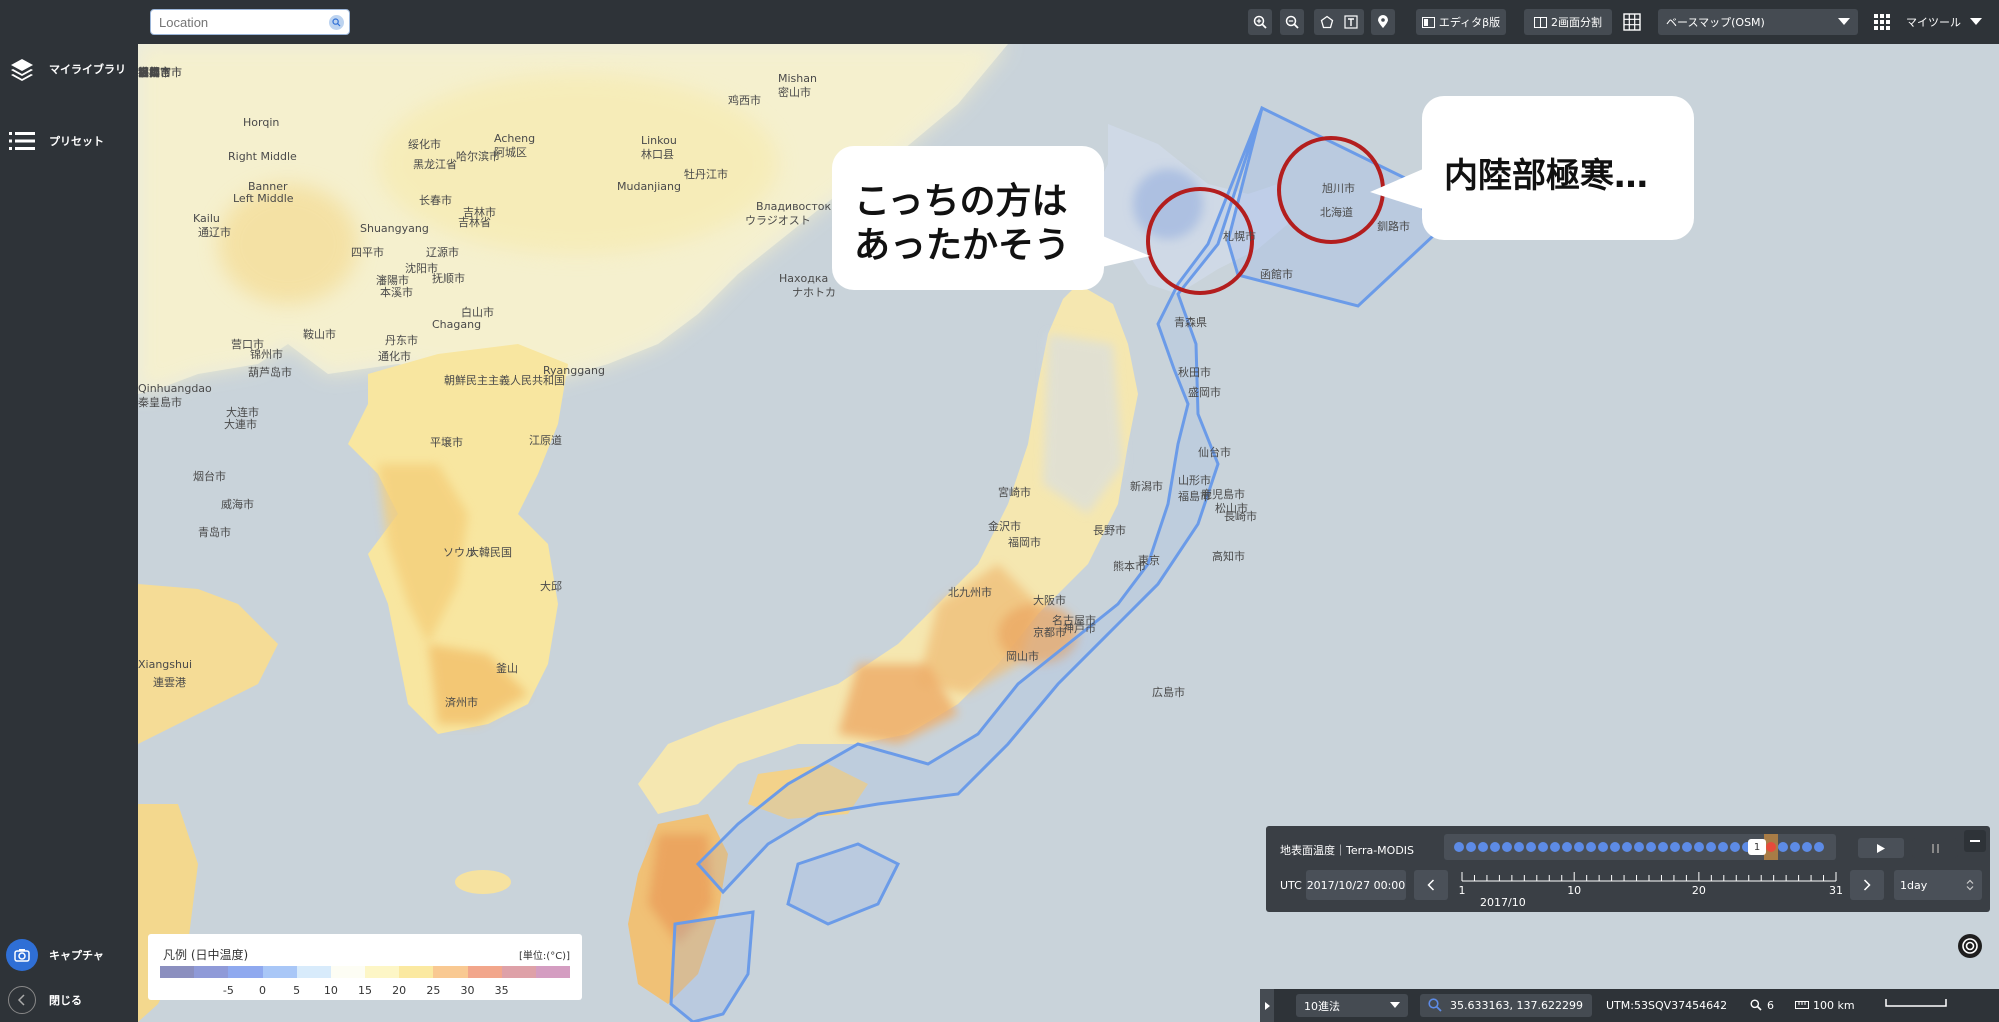  What do you see at coordinates (87, 69) in the screenshot?
I see `sidebar-label-my-library: マイライブラリ` at bounding box center [87, 69].